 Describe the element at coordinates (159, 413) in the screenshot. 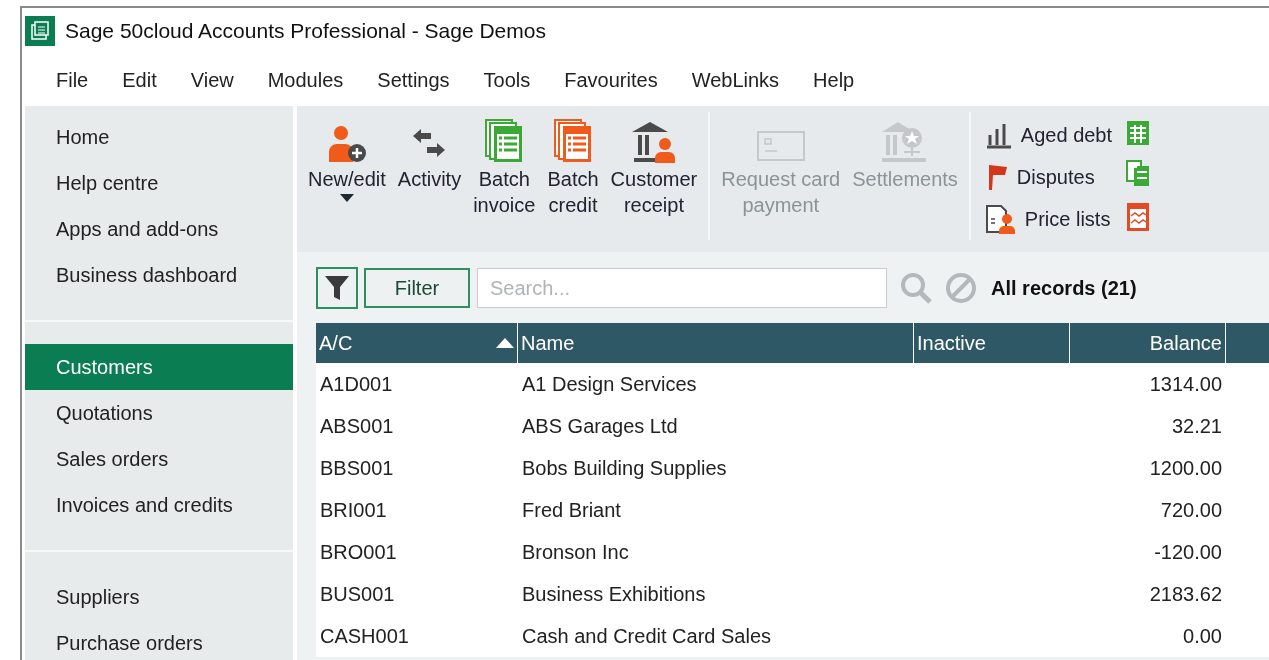

I see `sidebar-item: Quotations` at that location.